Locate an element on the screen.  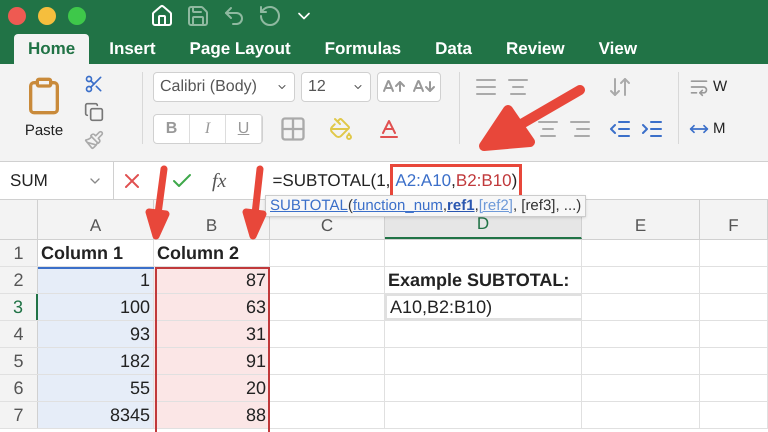
column-header: F is located at coordinates (733, 225).